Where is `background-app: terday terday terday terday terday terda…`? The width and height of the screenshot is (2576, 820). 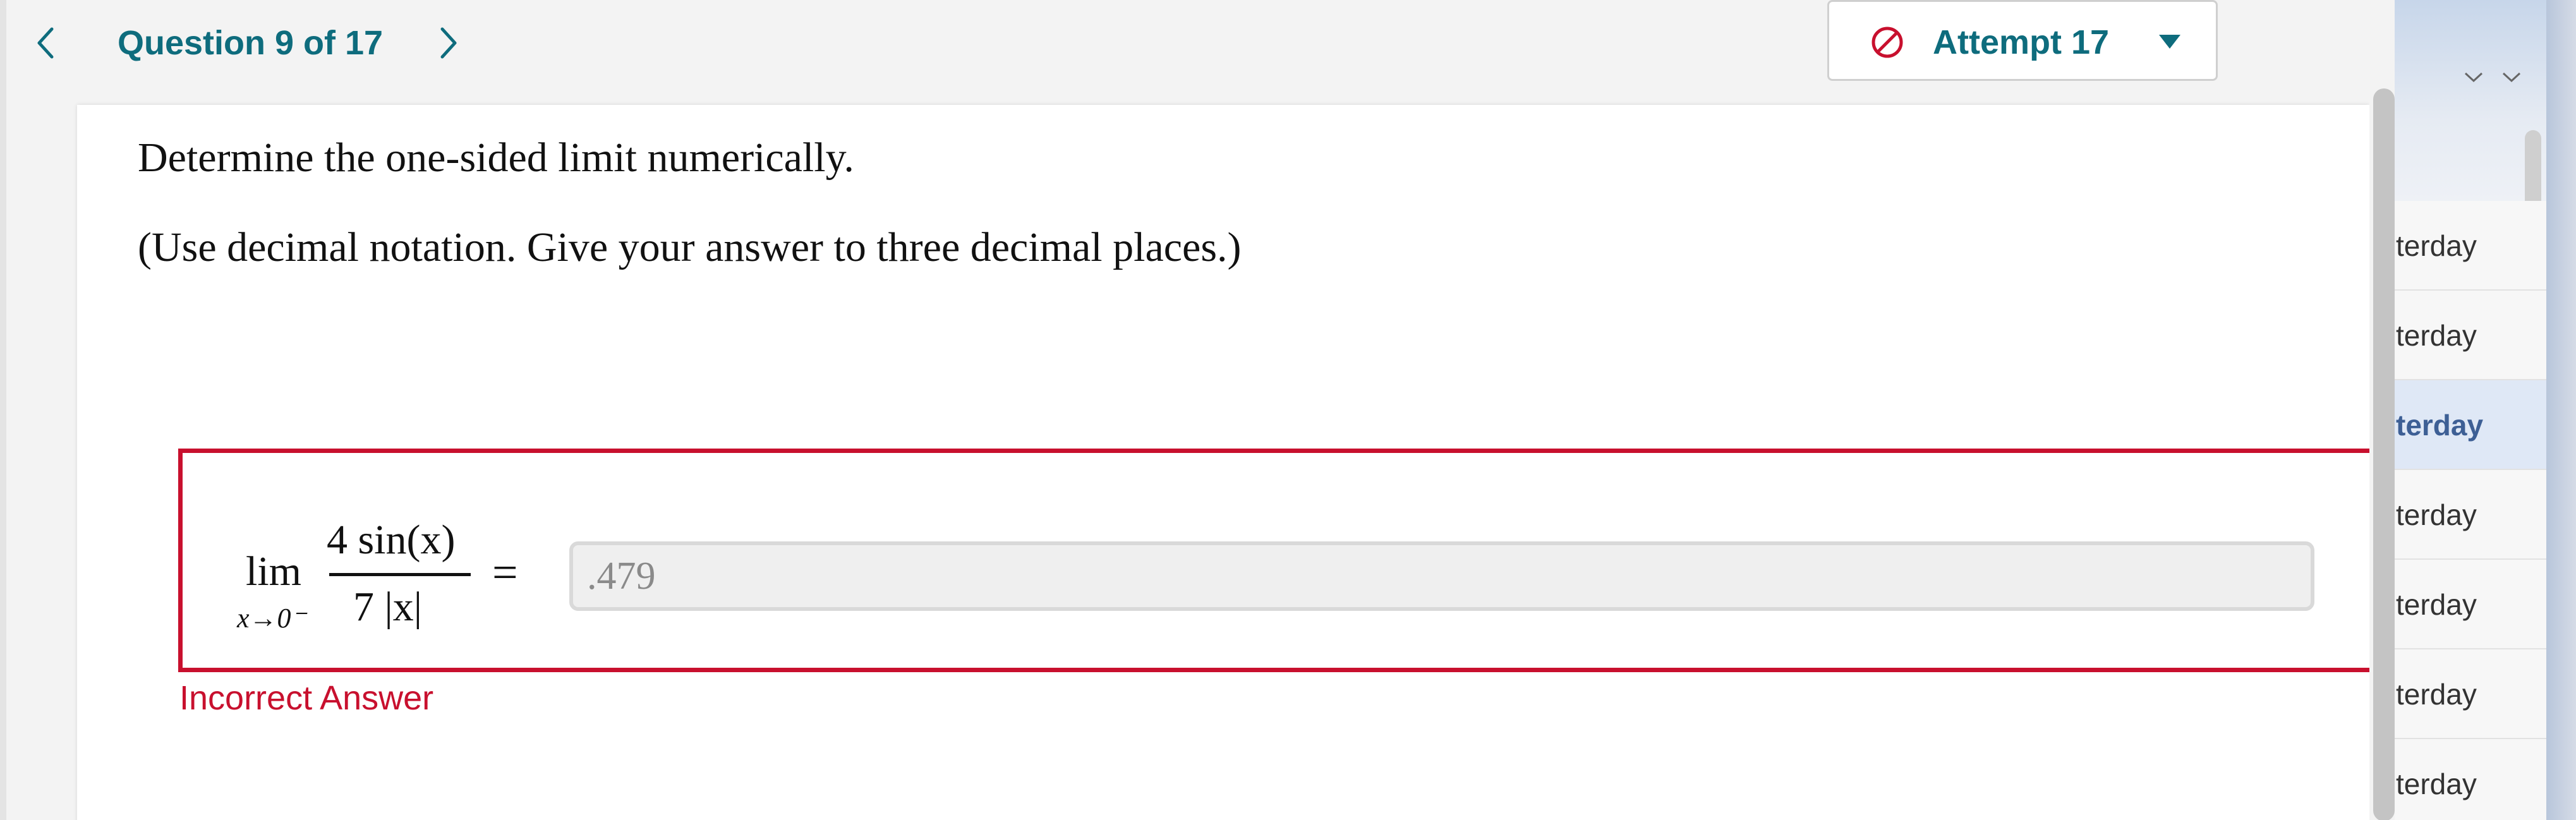 background-app: terday terday terday terday terday terda… is located at coordinates (2485, 410).